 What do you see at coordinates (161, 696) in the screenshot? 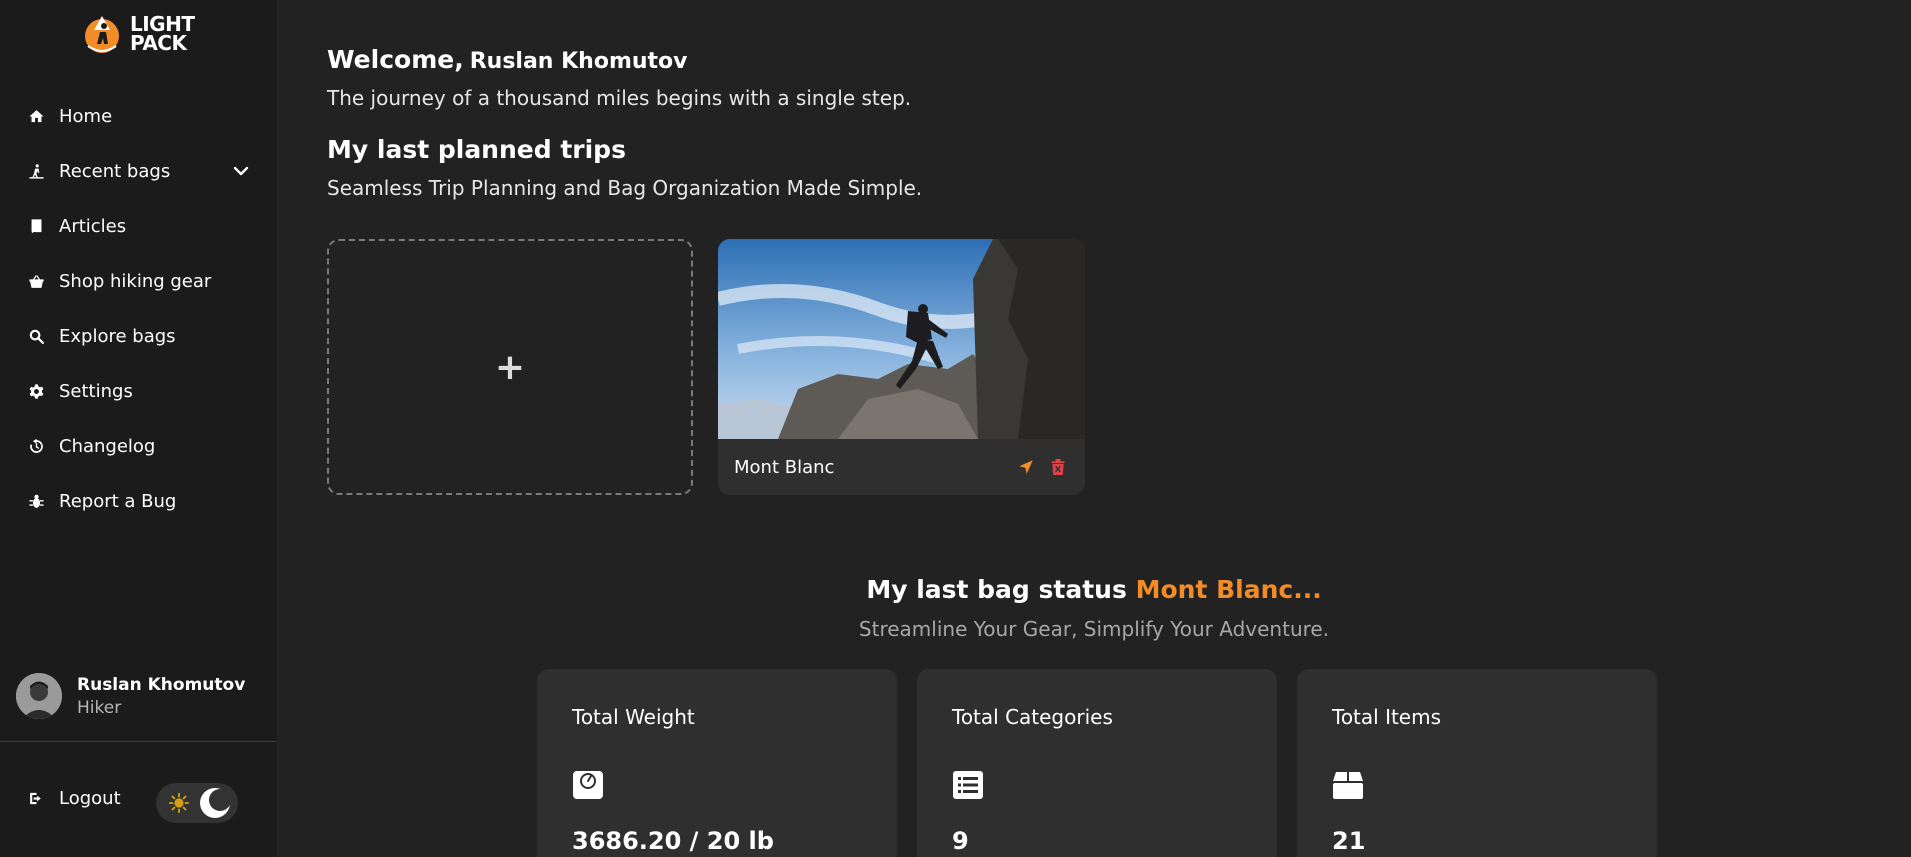
I see `user-info: Ruslan Khomutov Hiker` at bounding box center [161, 696].